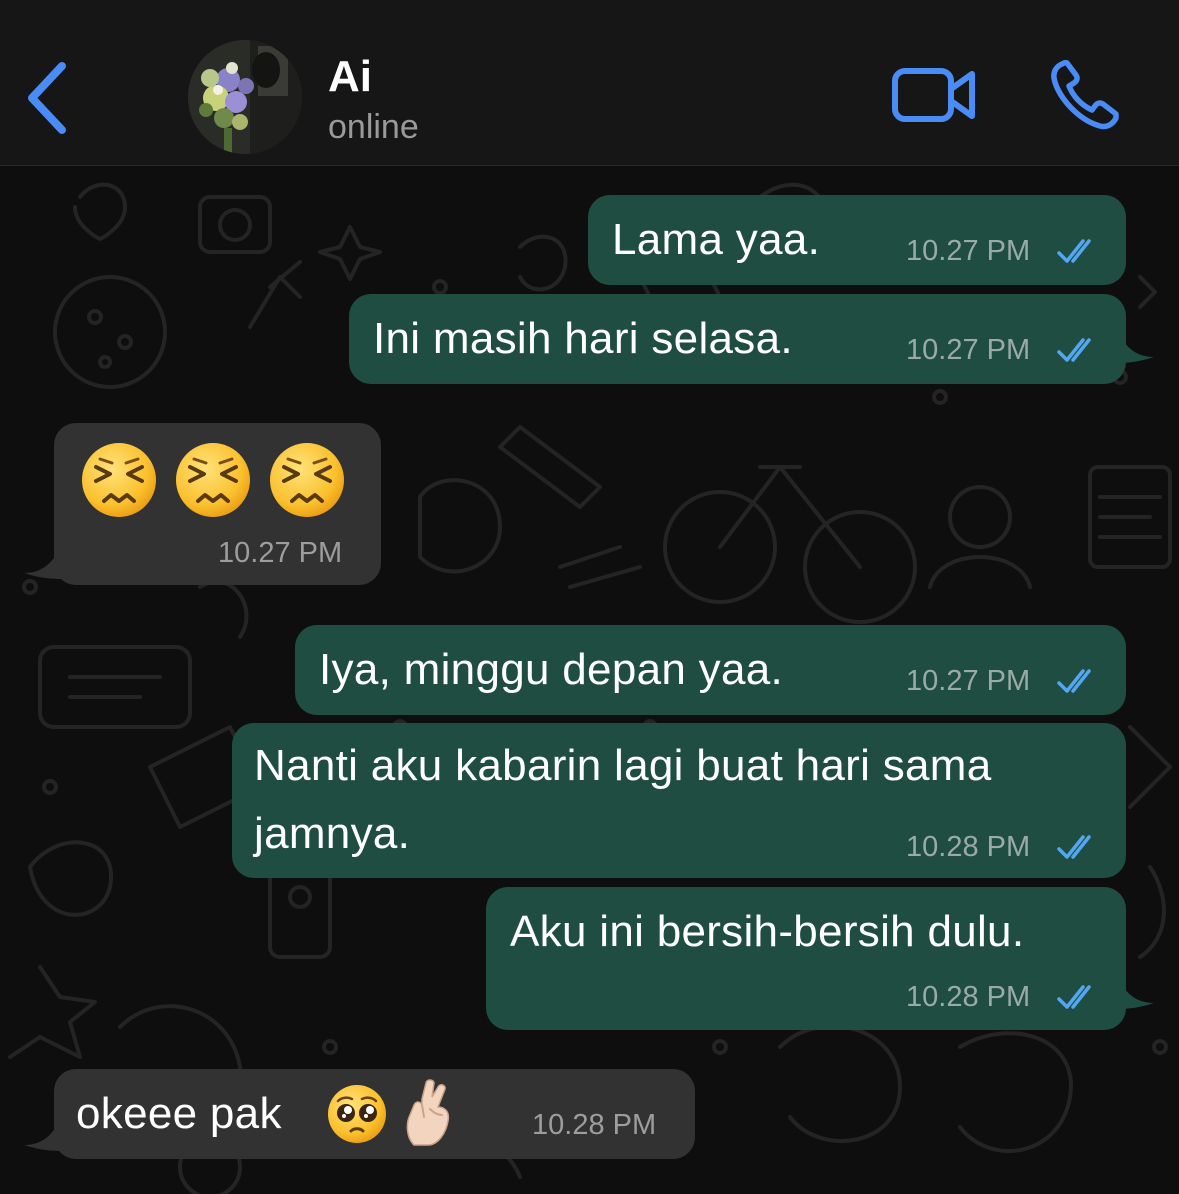  I want to click on message-text: Lama yaa., so click(716, 239).